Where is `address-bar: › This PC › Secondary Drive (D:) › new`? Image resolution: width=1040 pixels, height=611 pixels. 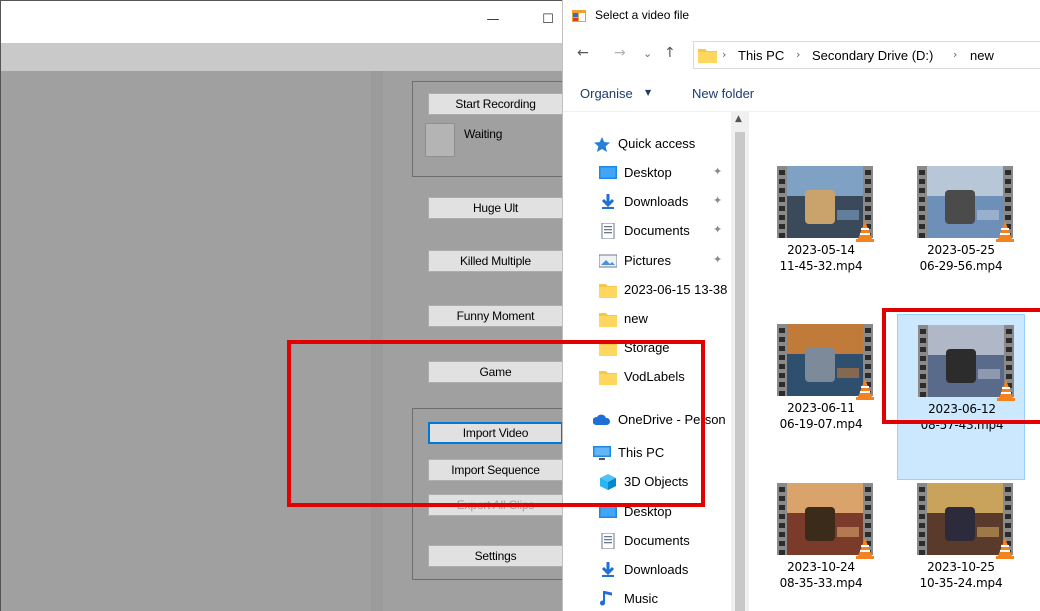
address-bar: › This PC › Secondary Drive (D:) › new is located at coordinates (866, 55).